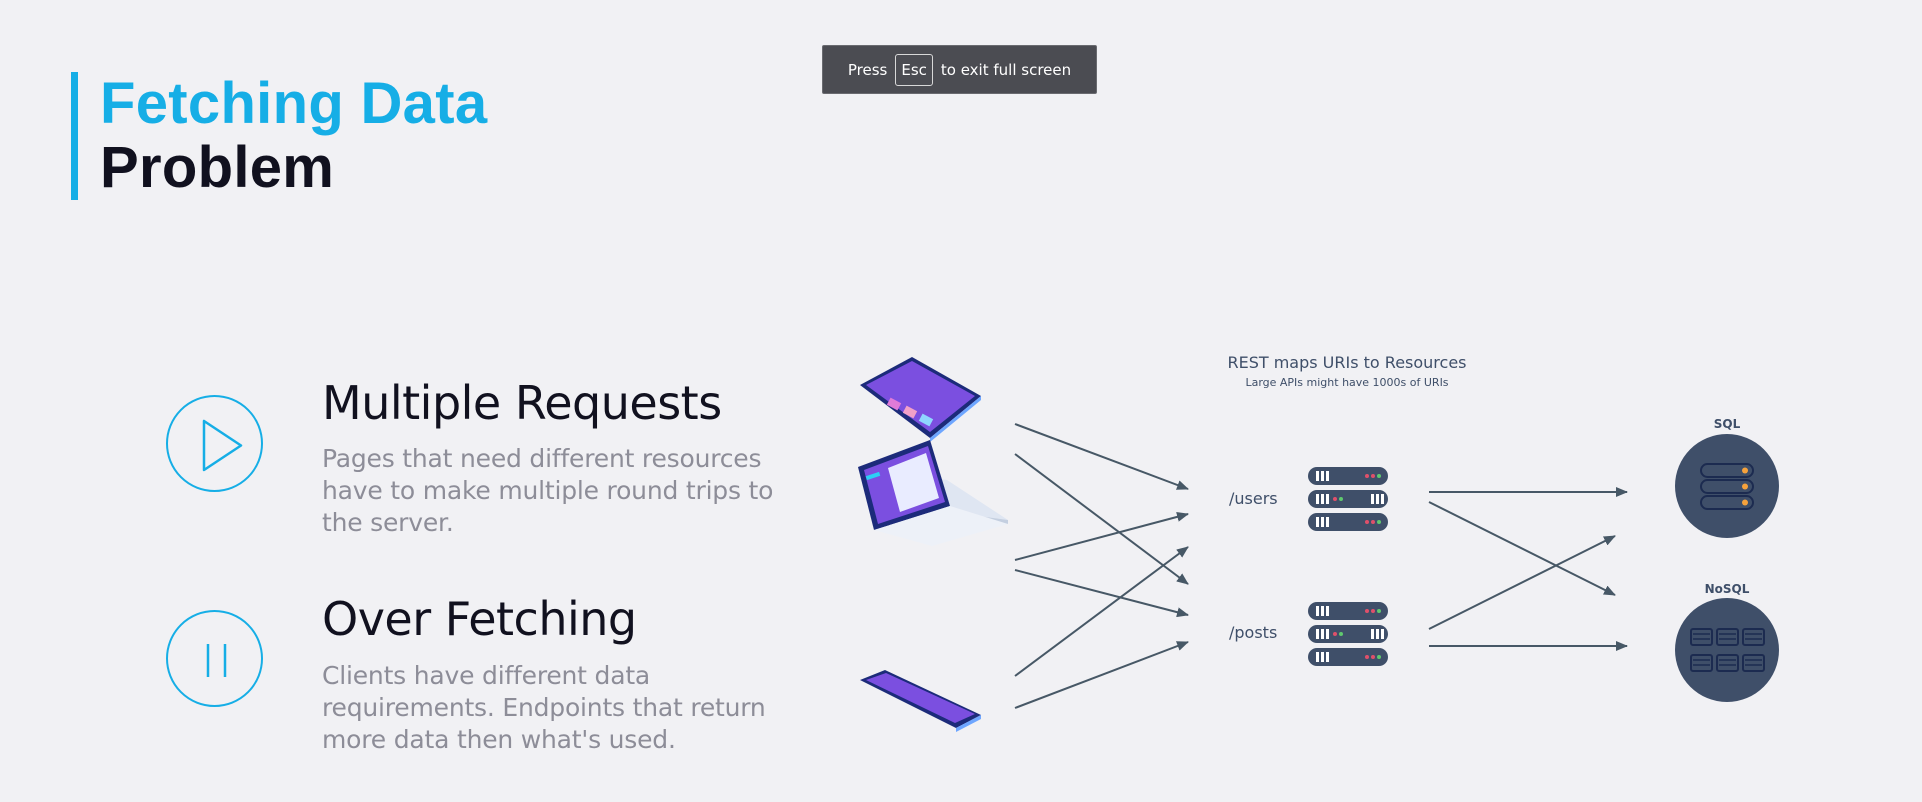 Image resolution: width=1922 pixels, height=802 pixels. What do you see at coordinates (294, 103) in the screenshot?
I see `title-accent: Fetching Data` at bounding box center [294, 103].